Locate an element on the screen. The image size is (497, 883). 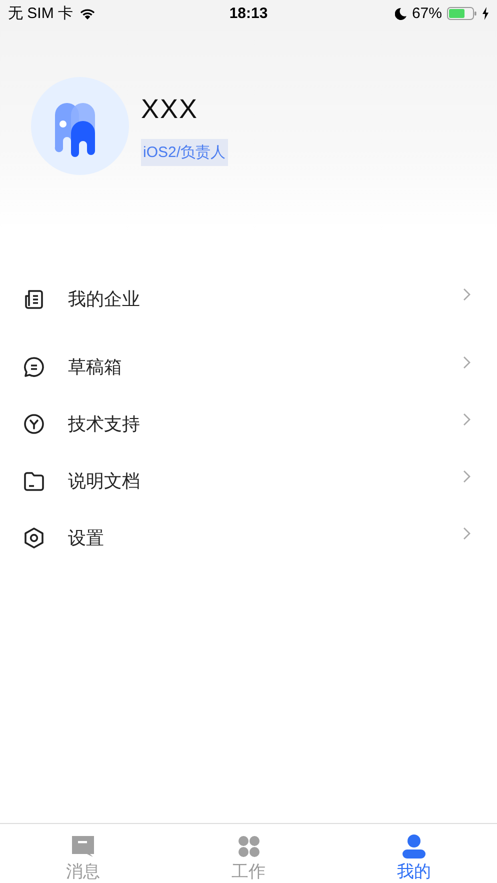
battery-percent: 67% is located at coordinates (427, 13).